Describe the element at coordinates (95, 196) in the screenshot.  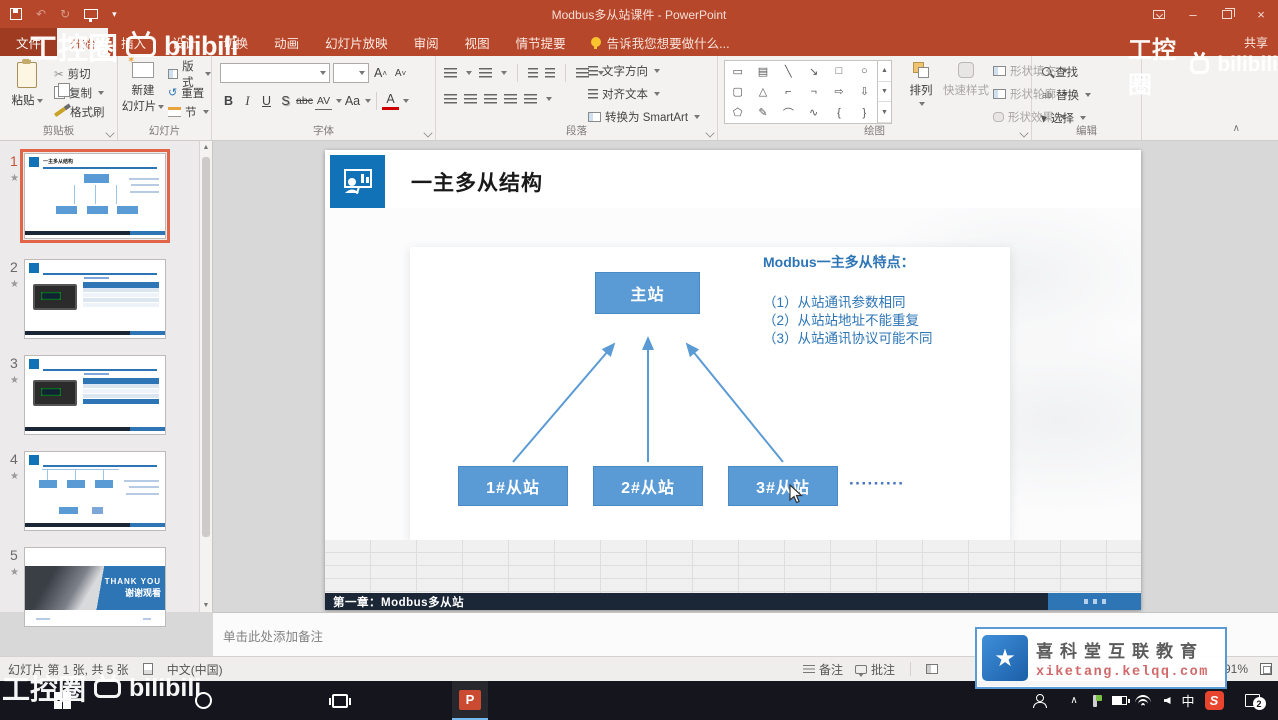
I see `slide-thumbnail-1: 一主多从结构` at that location.